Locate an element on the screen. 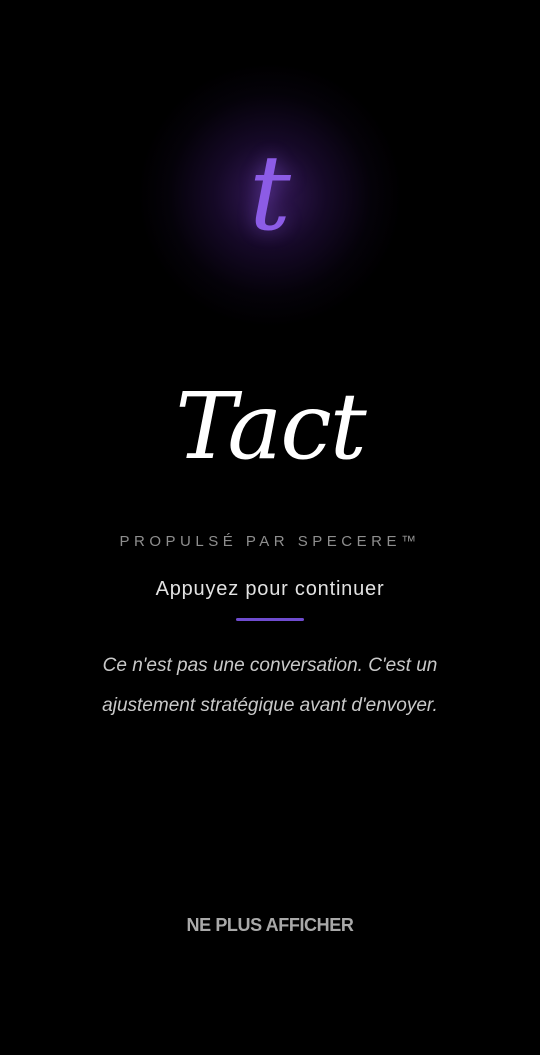 Image resolution: width=540 pixels, height=1055 pixels. tap-to-continue-button: Appuyez pour continuer is located at coordinates (270, 589).